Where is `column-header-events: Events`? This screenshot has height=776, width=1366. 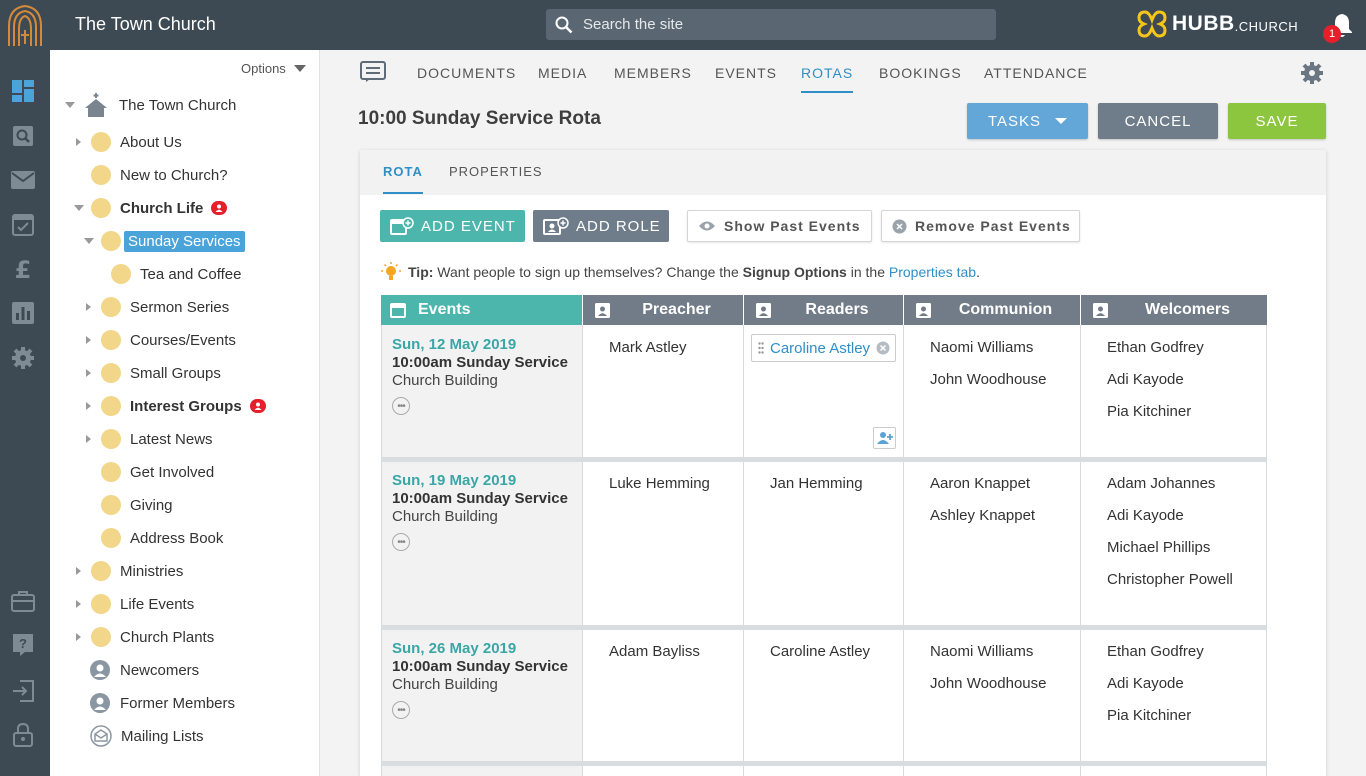
column-header-events: Events is located at coordinates (481, 310).